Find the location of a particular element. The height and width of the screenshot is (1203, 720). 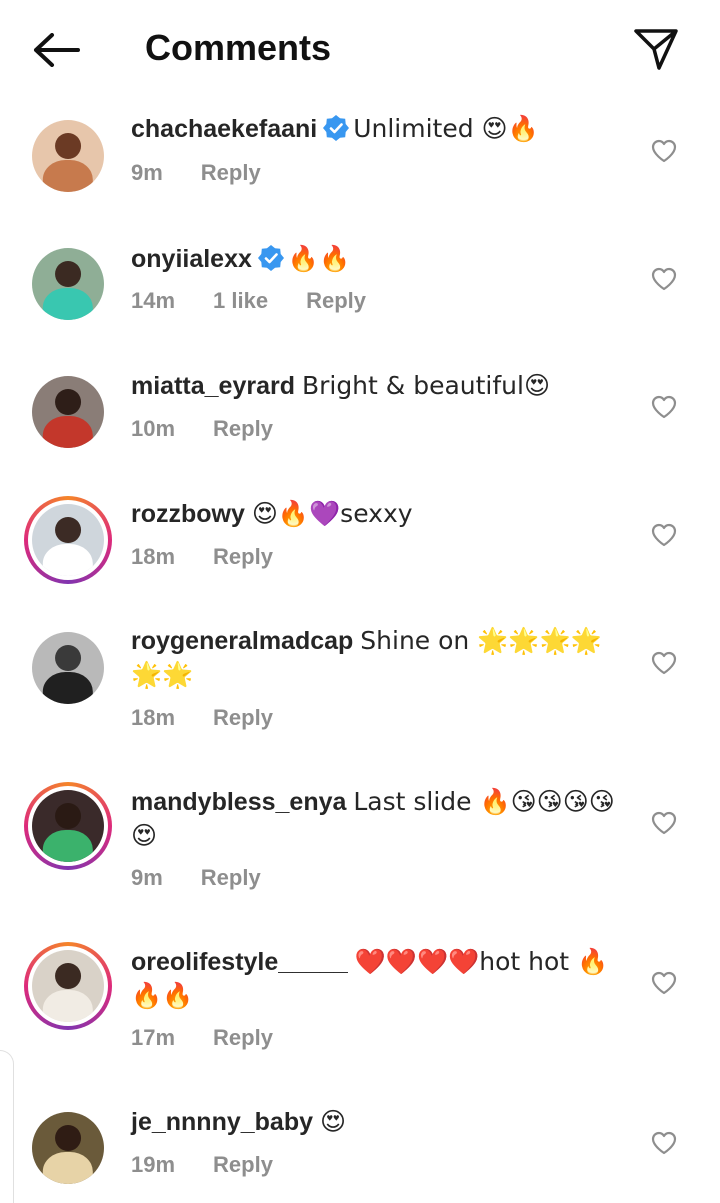

comment-username: mandybless_enya is located at coordinates (238, 802).